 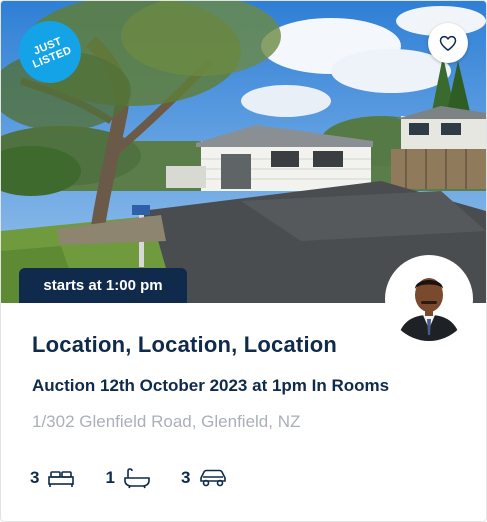 What do you see at coordinates (61, 479) in the screenshot?
I see `bed-icon` at bounding box center [61, 479].